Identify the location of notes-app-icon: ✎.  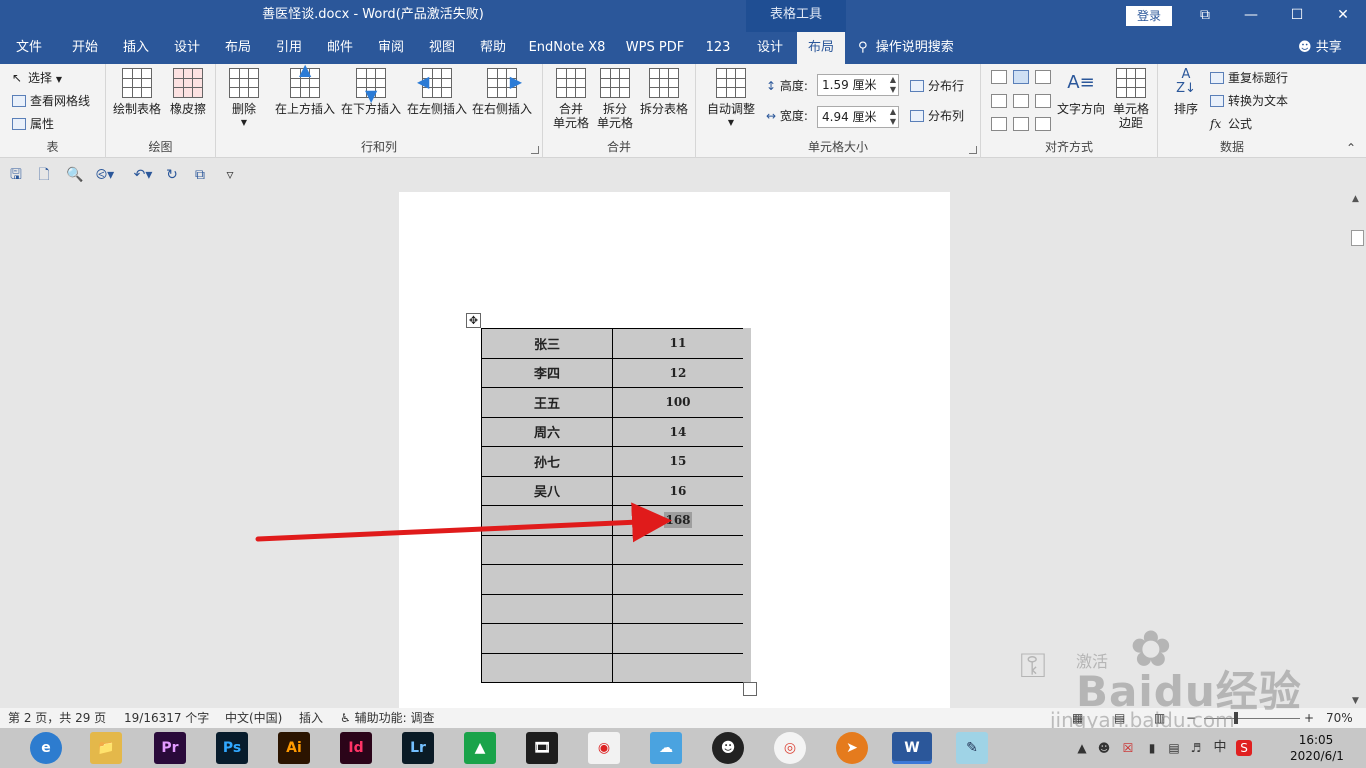
(972, 748).